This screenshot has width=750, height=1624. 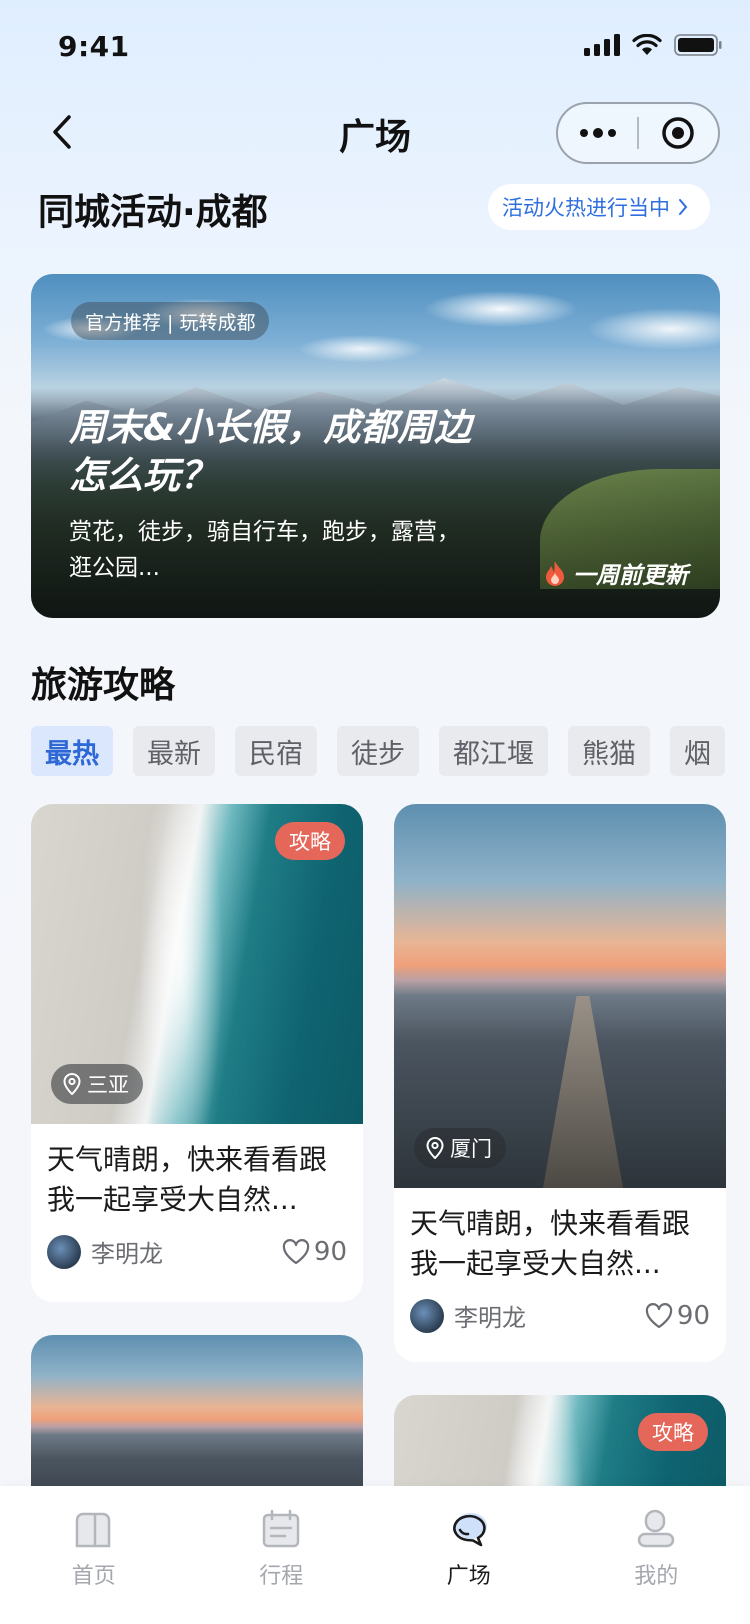 What do you see at coordinates (94, 46) in the screenshot?
I see `status-time: 9:41` at bounding box center [94, 46].